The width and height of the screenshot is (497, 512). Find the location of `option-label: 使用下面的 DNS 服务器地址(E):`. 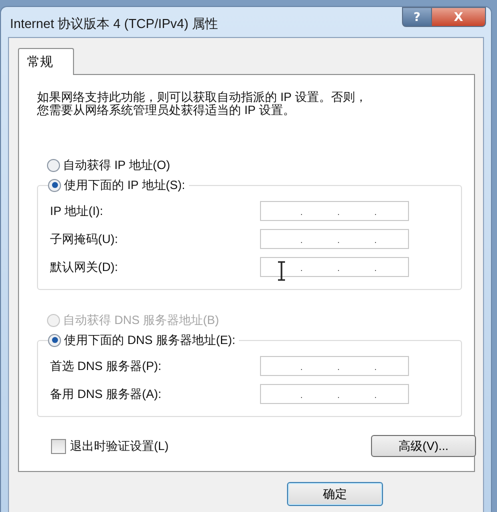

option-label: 使用下面的 DNS 服务器地址(E): is located at coordinates (150, 340).